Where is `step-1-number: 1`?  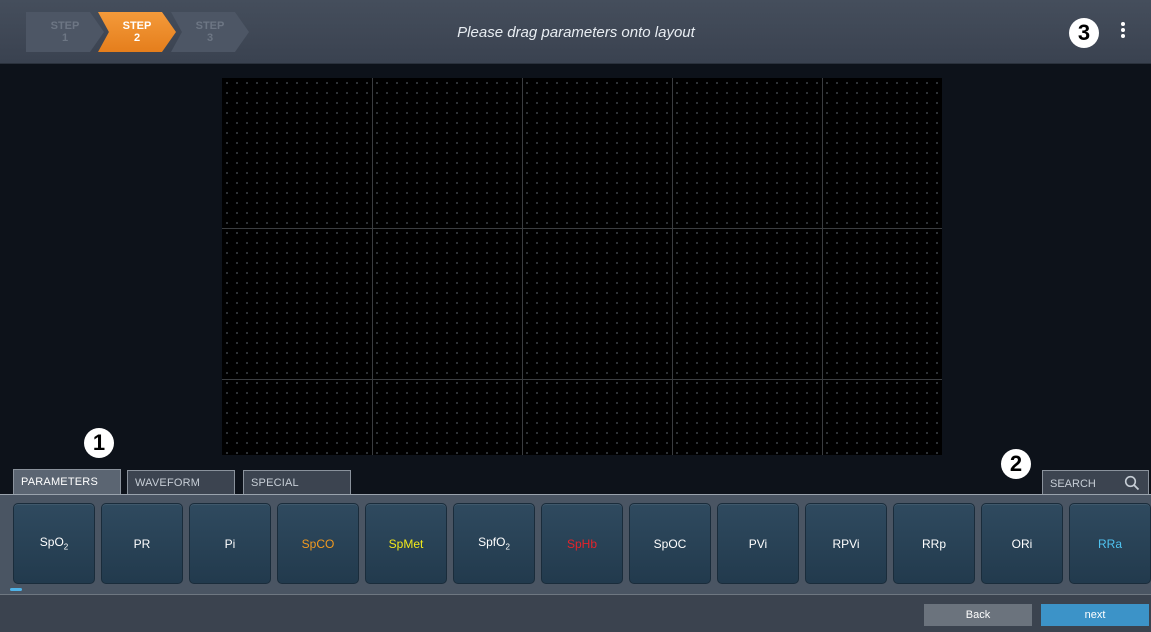 step-1-number: 1 is located at coordinates (65, 38).